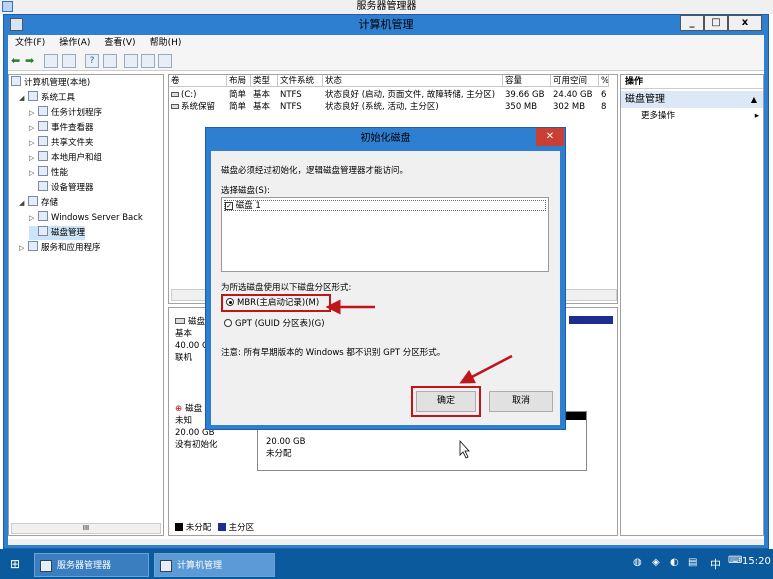 The image size is (773, 579). What do you see at coordinates (674, 562) in the screenshot?
I see `tray-volume-icon: ◐` at bounding box center [674, 562].